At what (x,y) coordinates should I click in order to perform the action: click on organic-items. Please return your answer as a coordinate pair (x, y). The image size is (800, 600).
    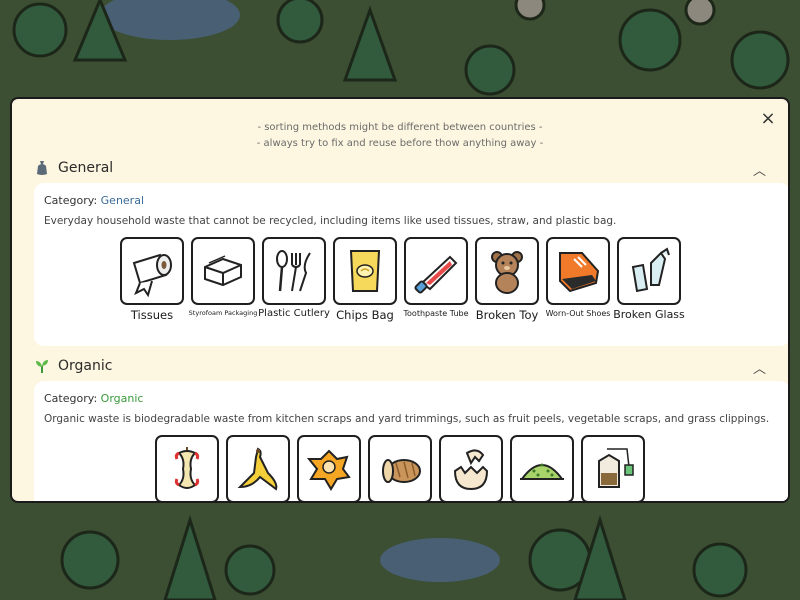
    Looking at the image, I should click on (400, 468).